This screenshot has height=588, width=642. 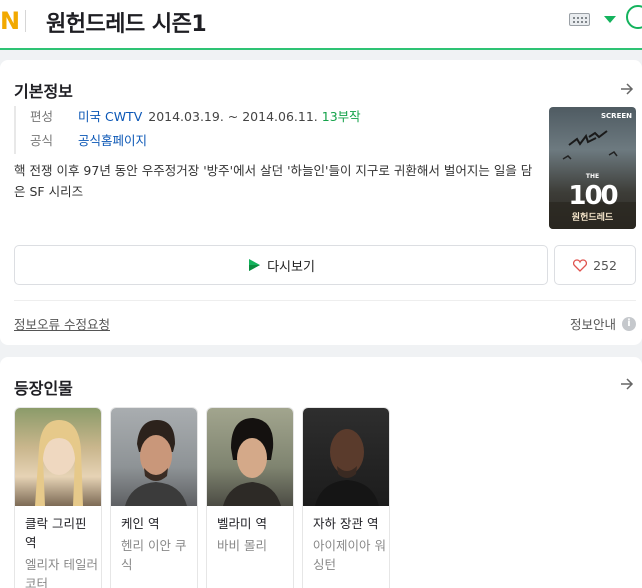 I want to click on official-row: 공식 공식홈페이지, so click(x=282, y=142).